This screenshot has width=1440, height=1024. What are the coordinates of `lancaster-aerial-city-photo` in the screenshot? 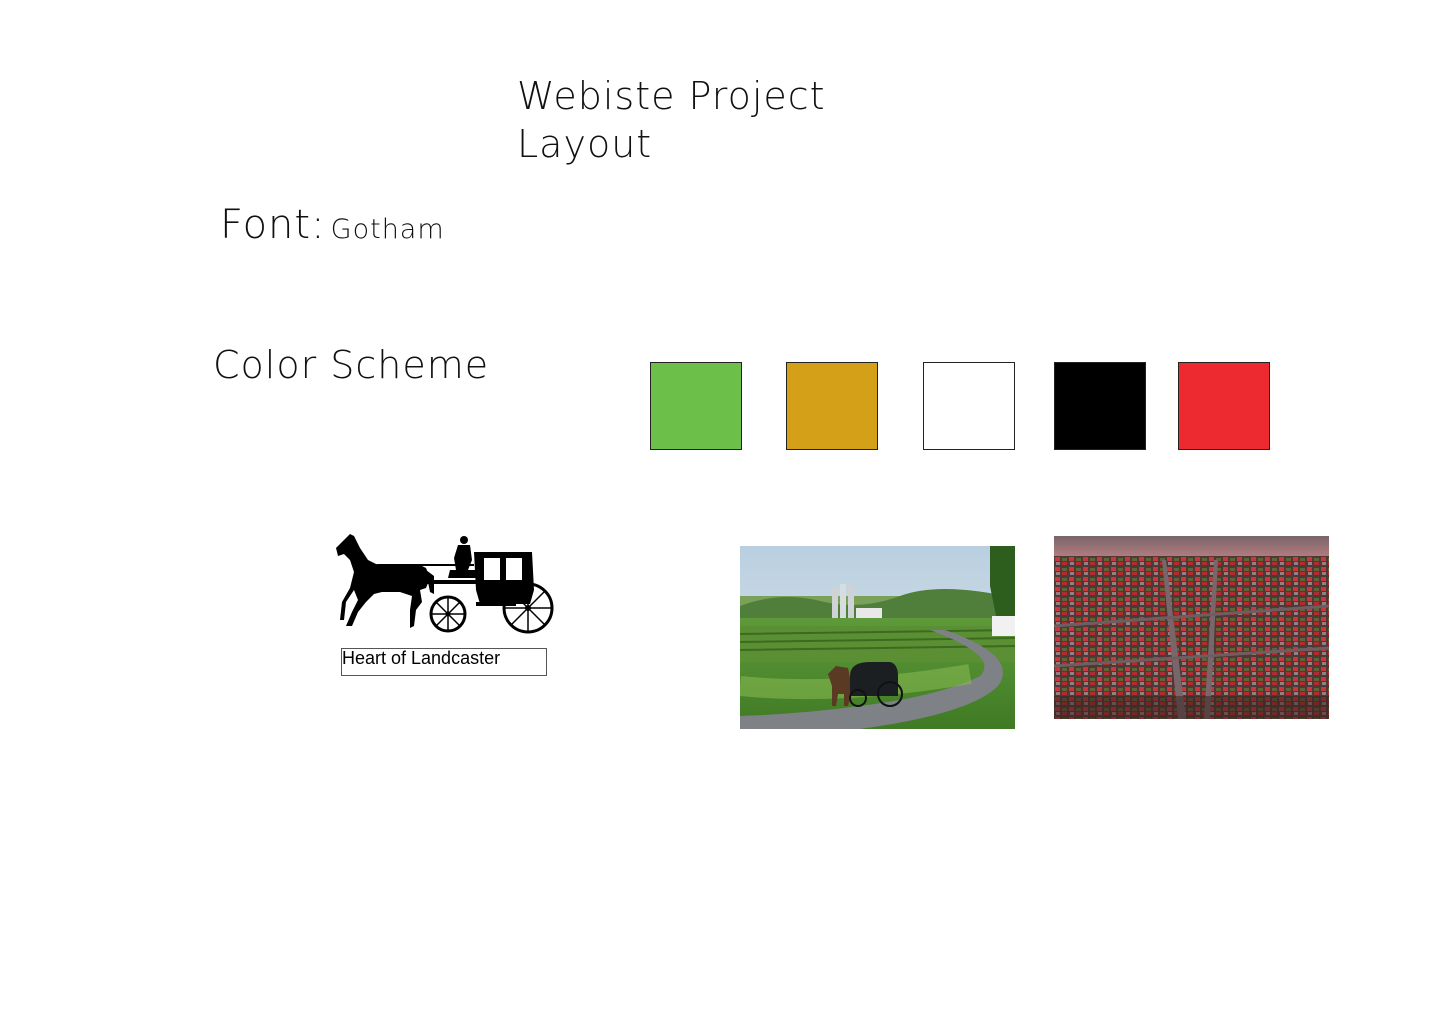 It's located at (1191, 627).